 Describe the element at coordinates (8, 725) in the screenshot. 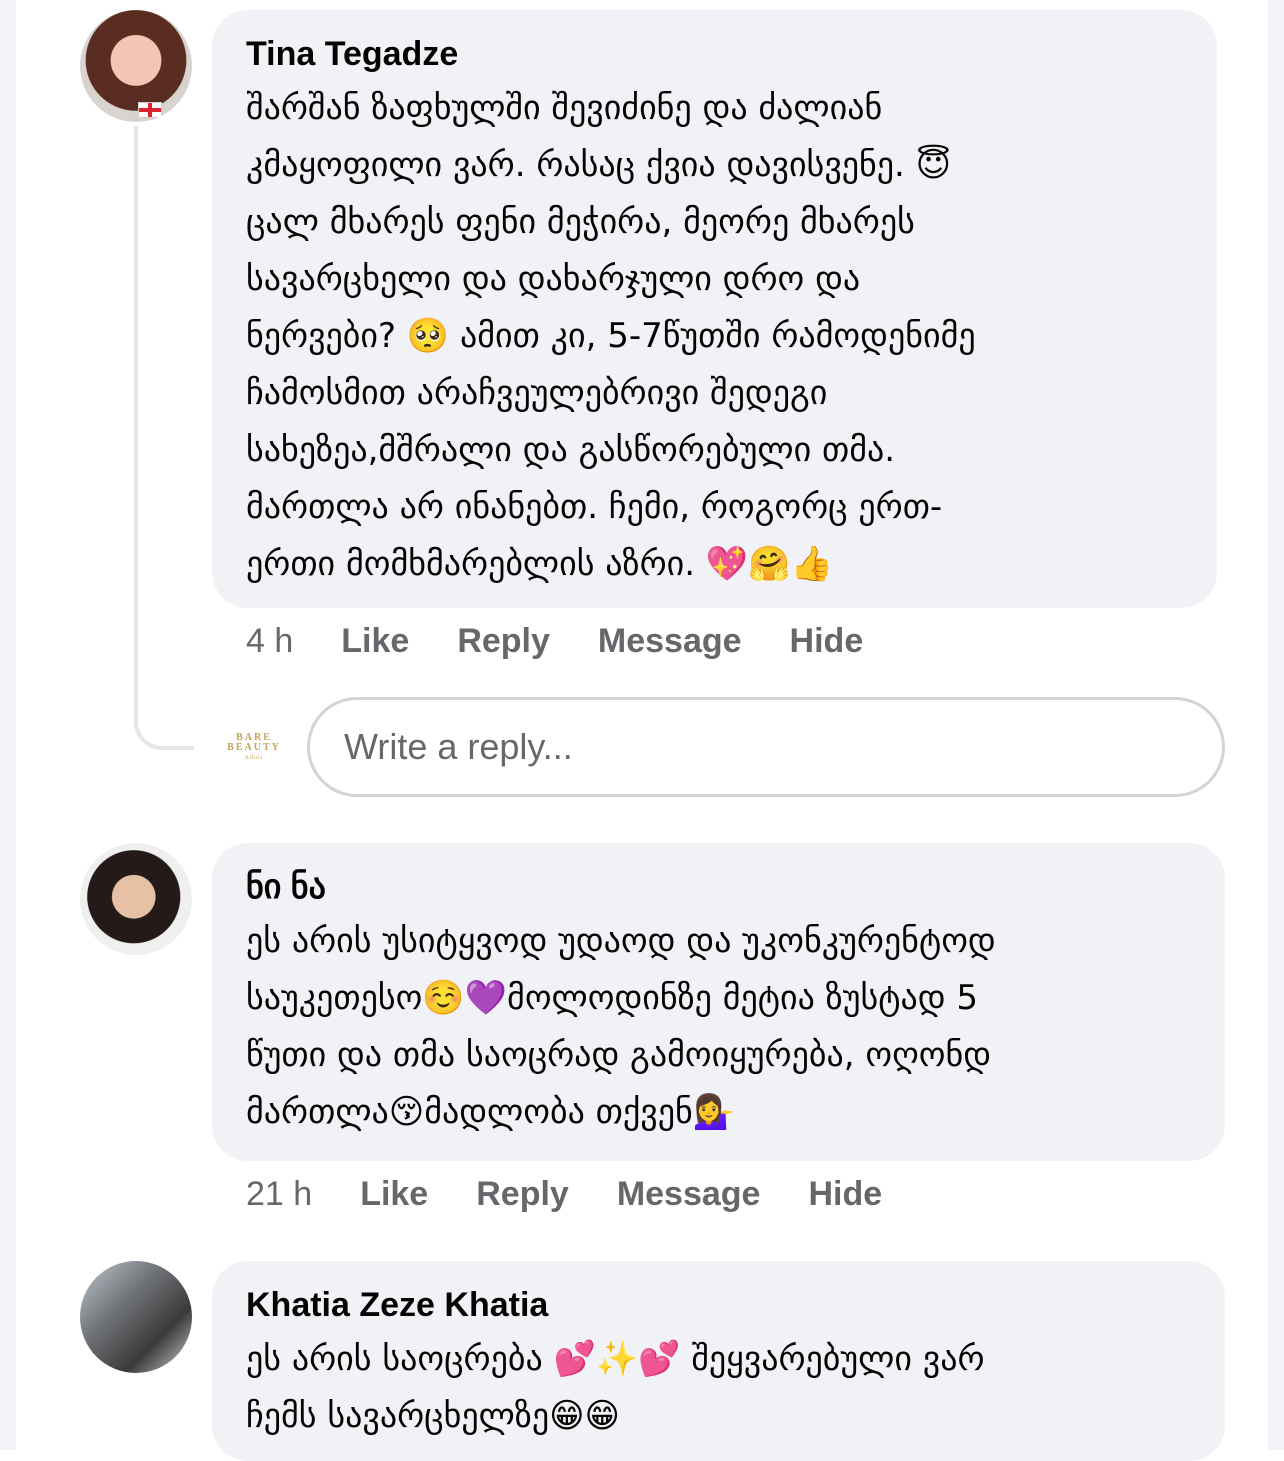

I see `left-edge-strip` at that location.